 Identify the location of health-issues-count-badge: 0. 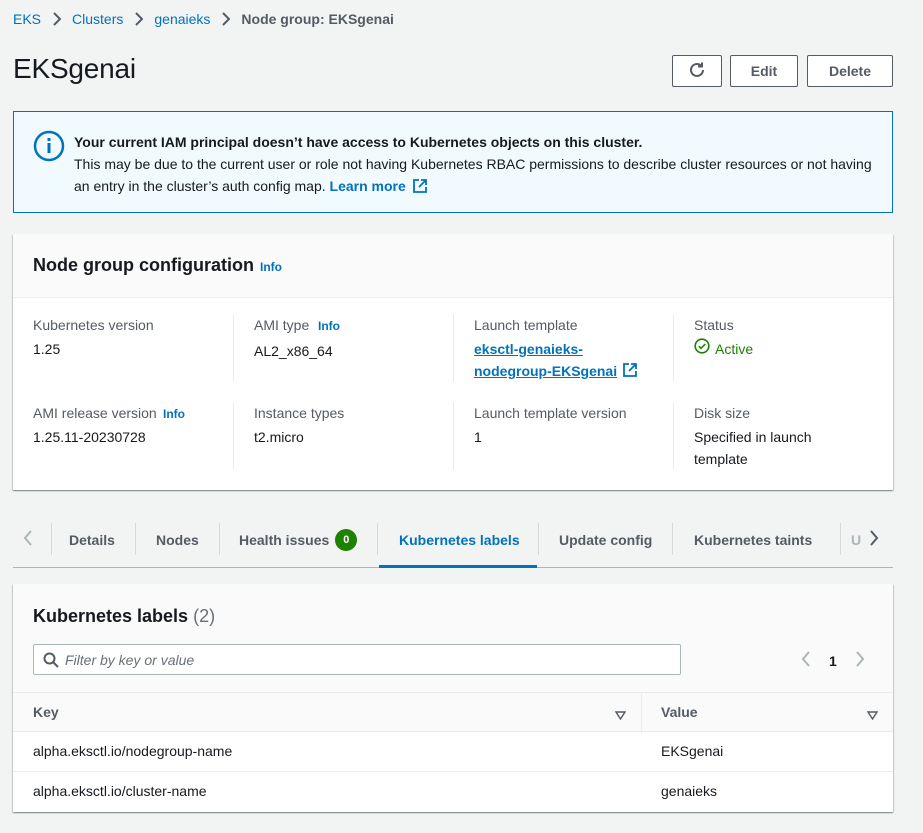
(346, 539).